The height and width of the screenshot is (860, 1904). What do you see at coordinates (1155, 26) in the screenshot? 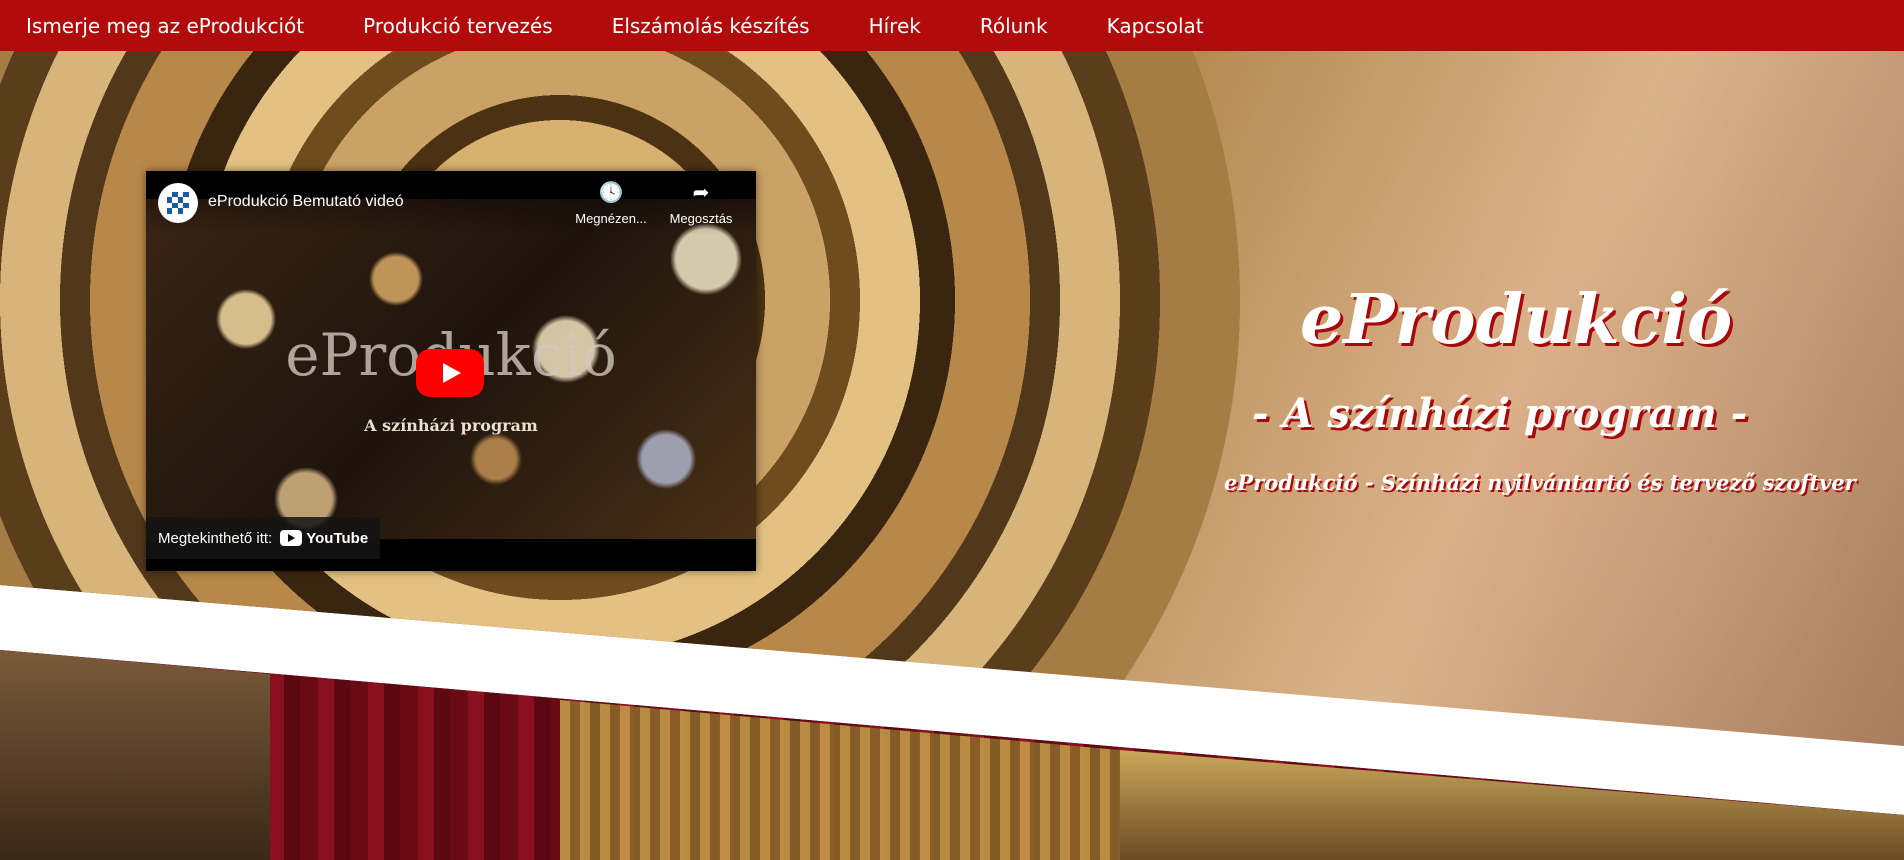
I see `nav-item-kapcsolat: Kapcsolat` at bounding box center [1155, 26].